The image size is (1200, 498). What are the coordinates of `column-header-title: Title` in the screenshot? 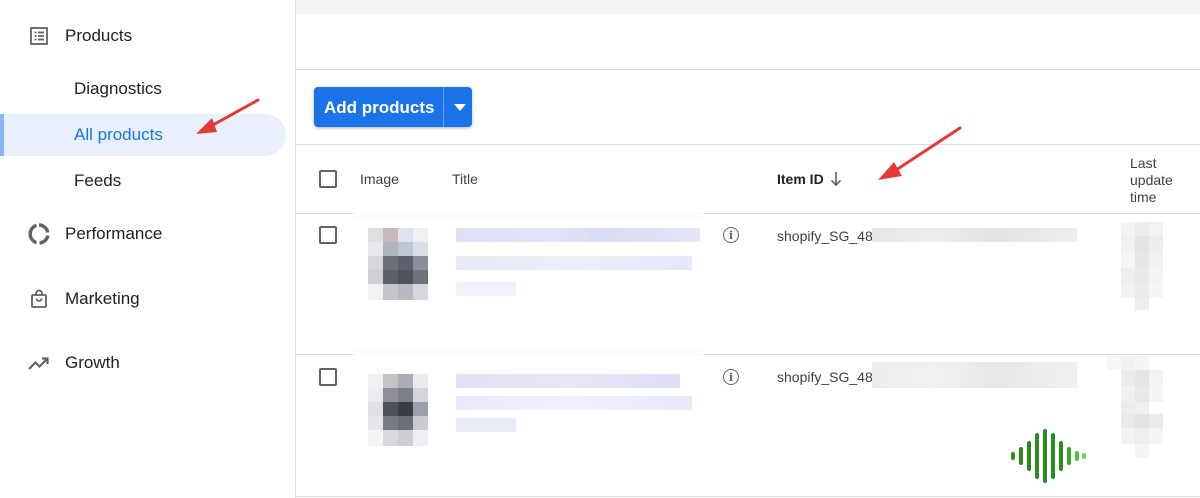 It's located at (465, 179).